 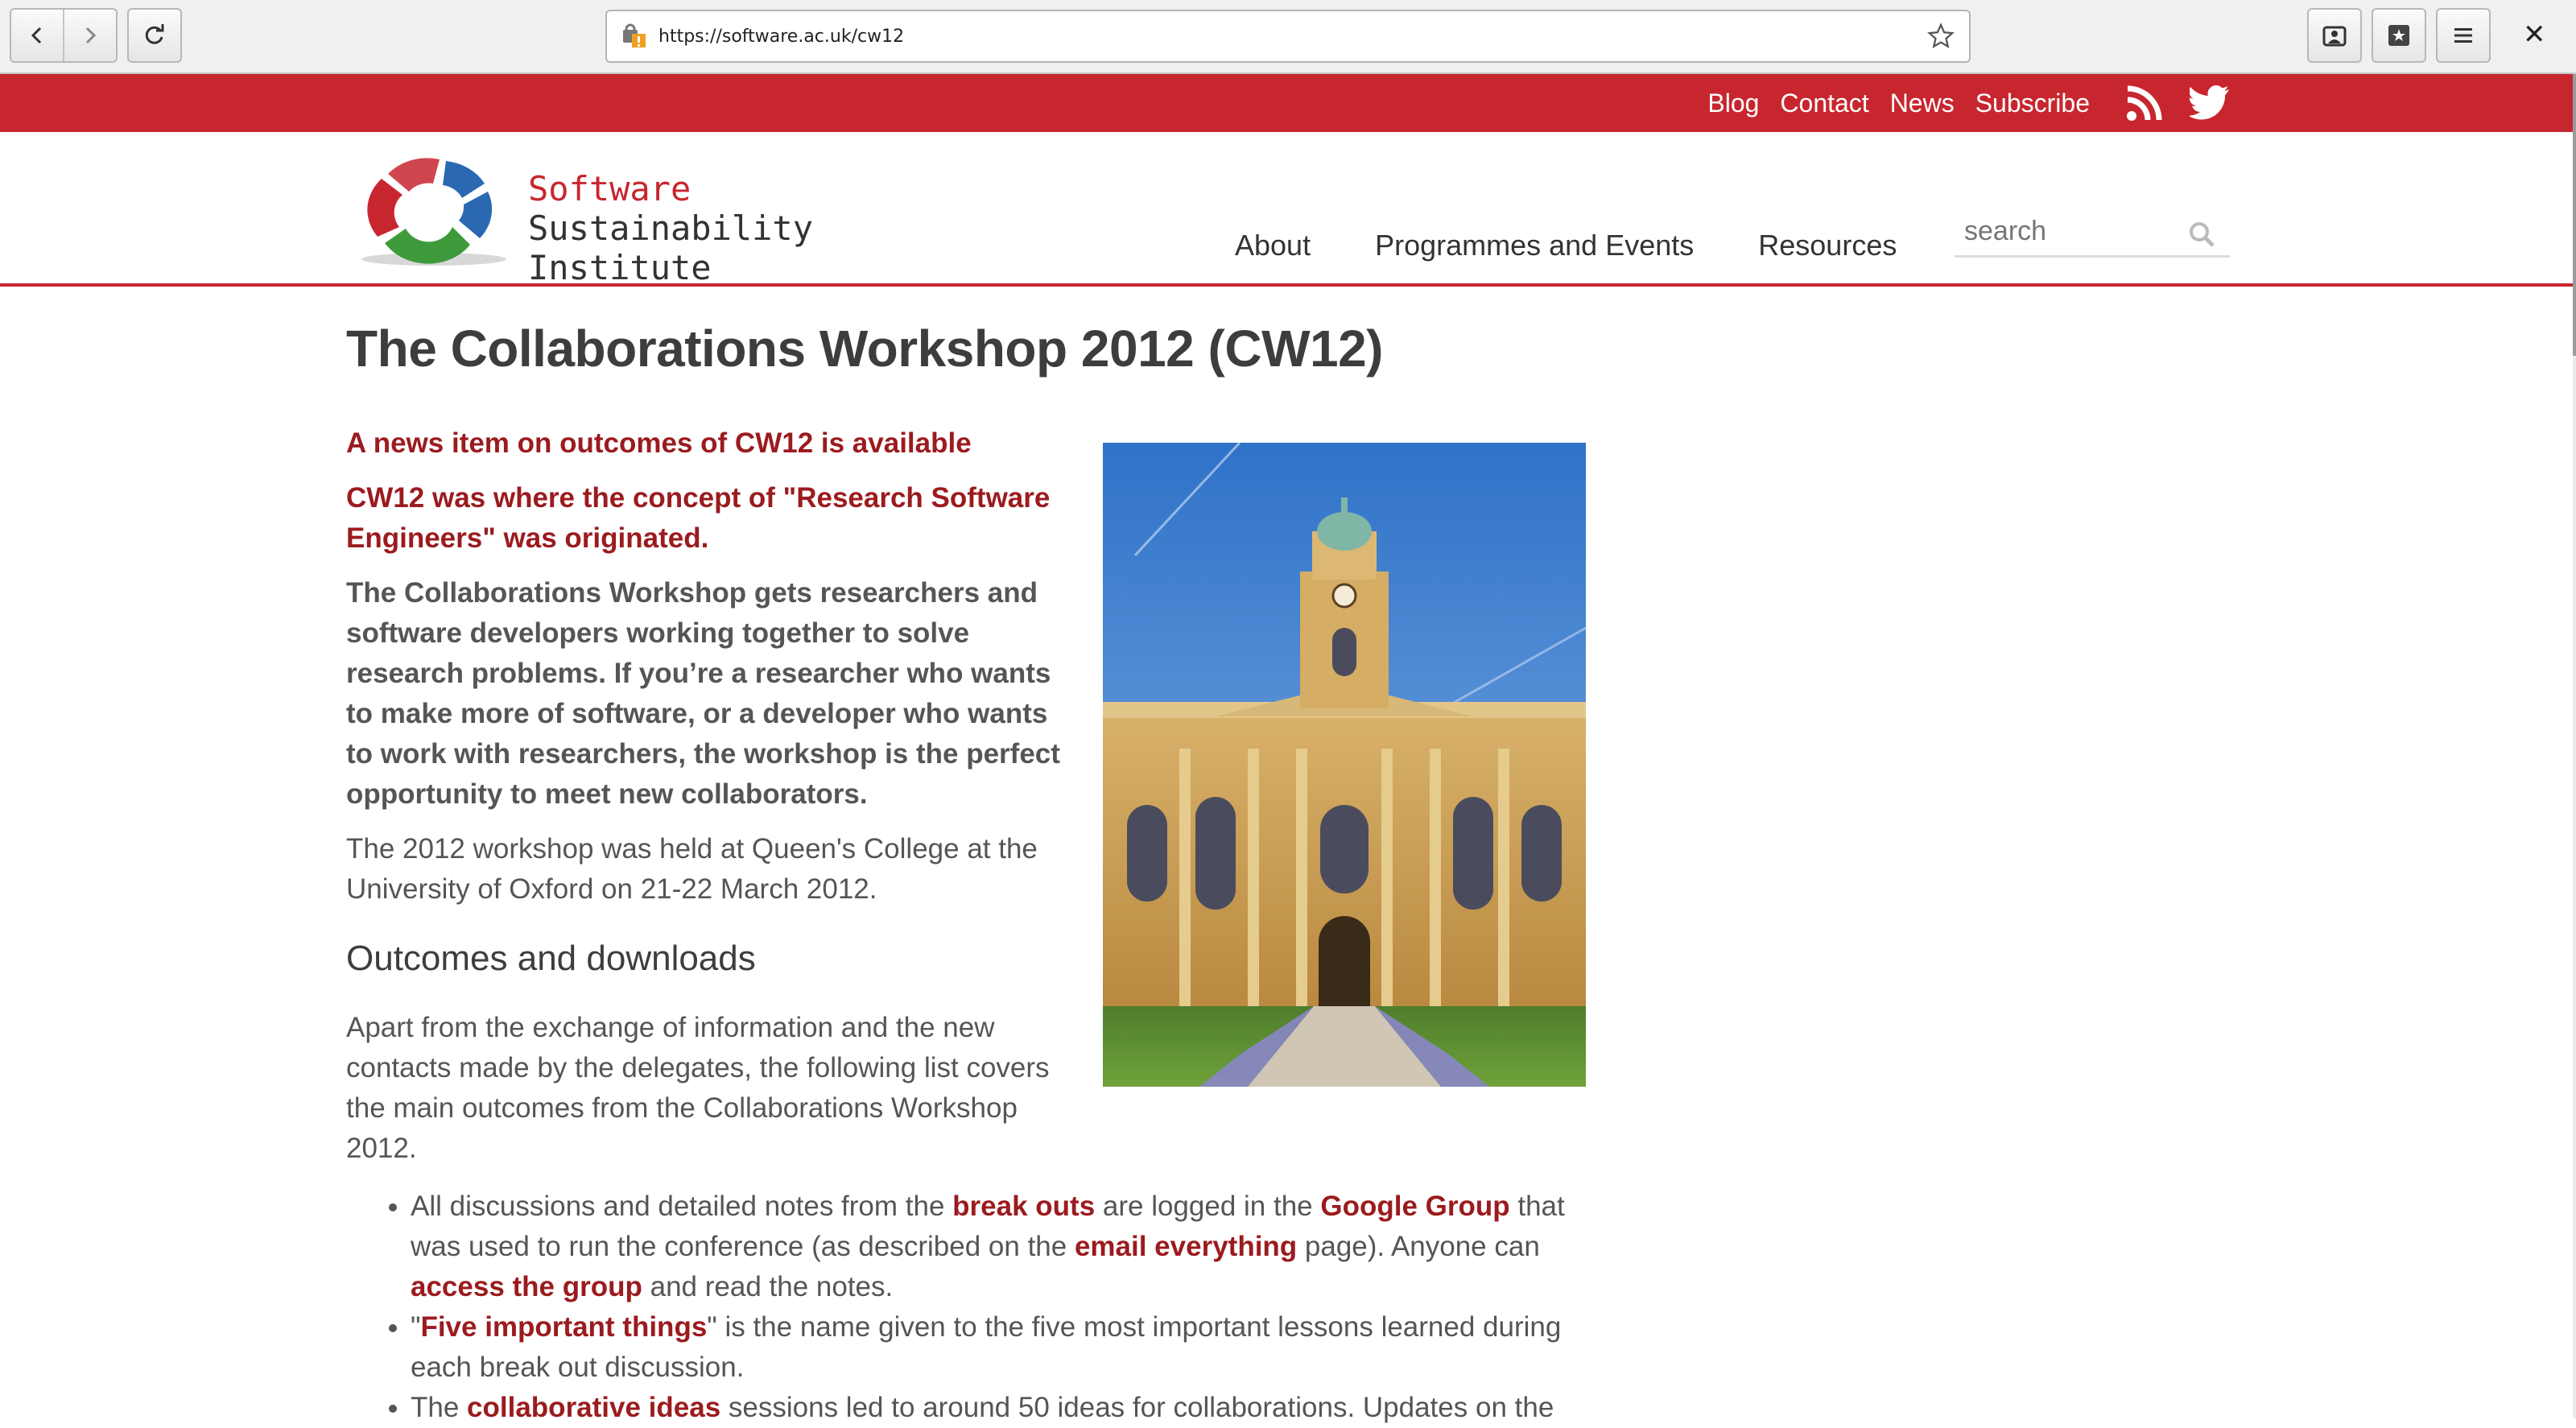 What do you see at coordinates (551, 958) in the screenshot?
I see `outcomes-heading: Outcomes and downloads` at bounding box center [551, 958].